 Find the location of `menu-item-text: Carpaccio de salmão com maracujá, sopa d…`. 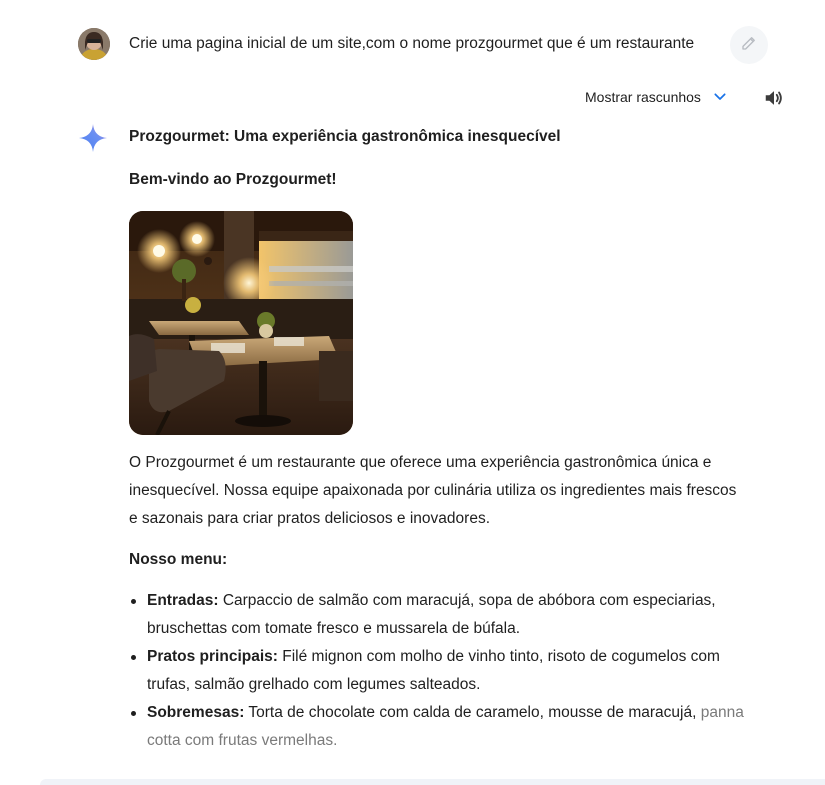

menu-item-text: Carpaccio de salmão com maracujá, sopa d… is located at coordinates (431, 614).